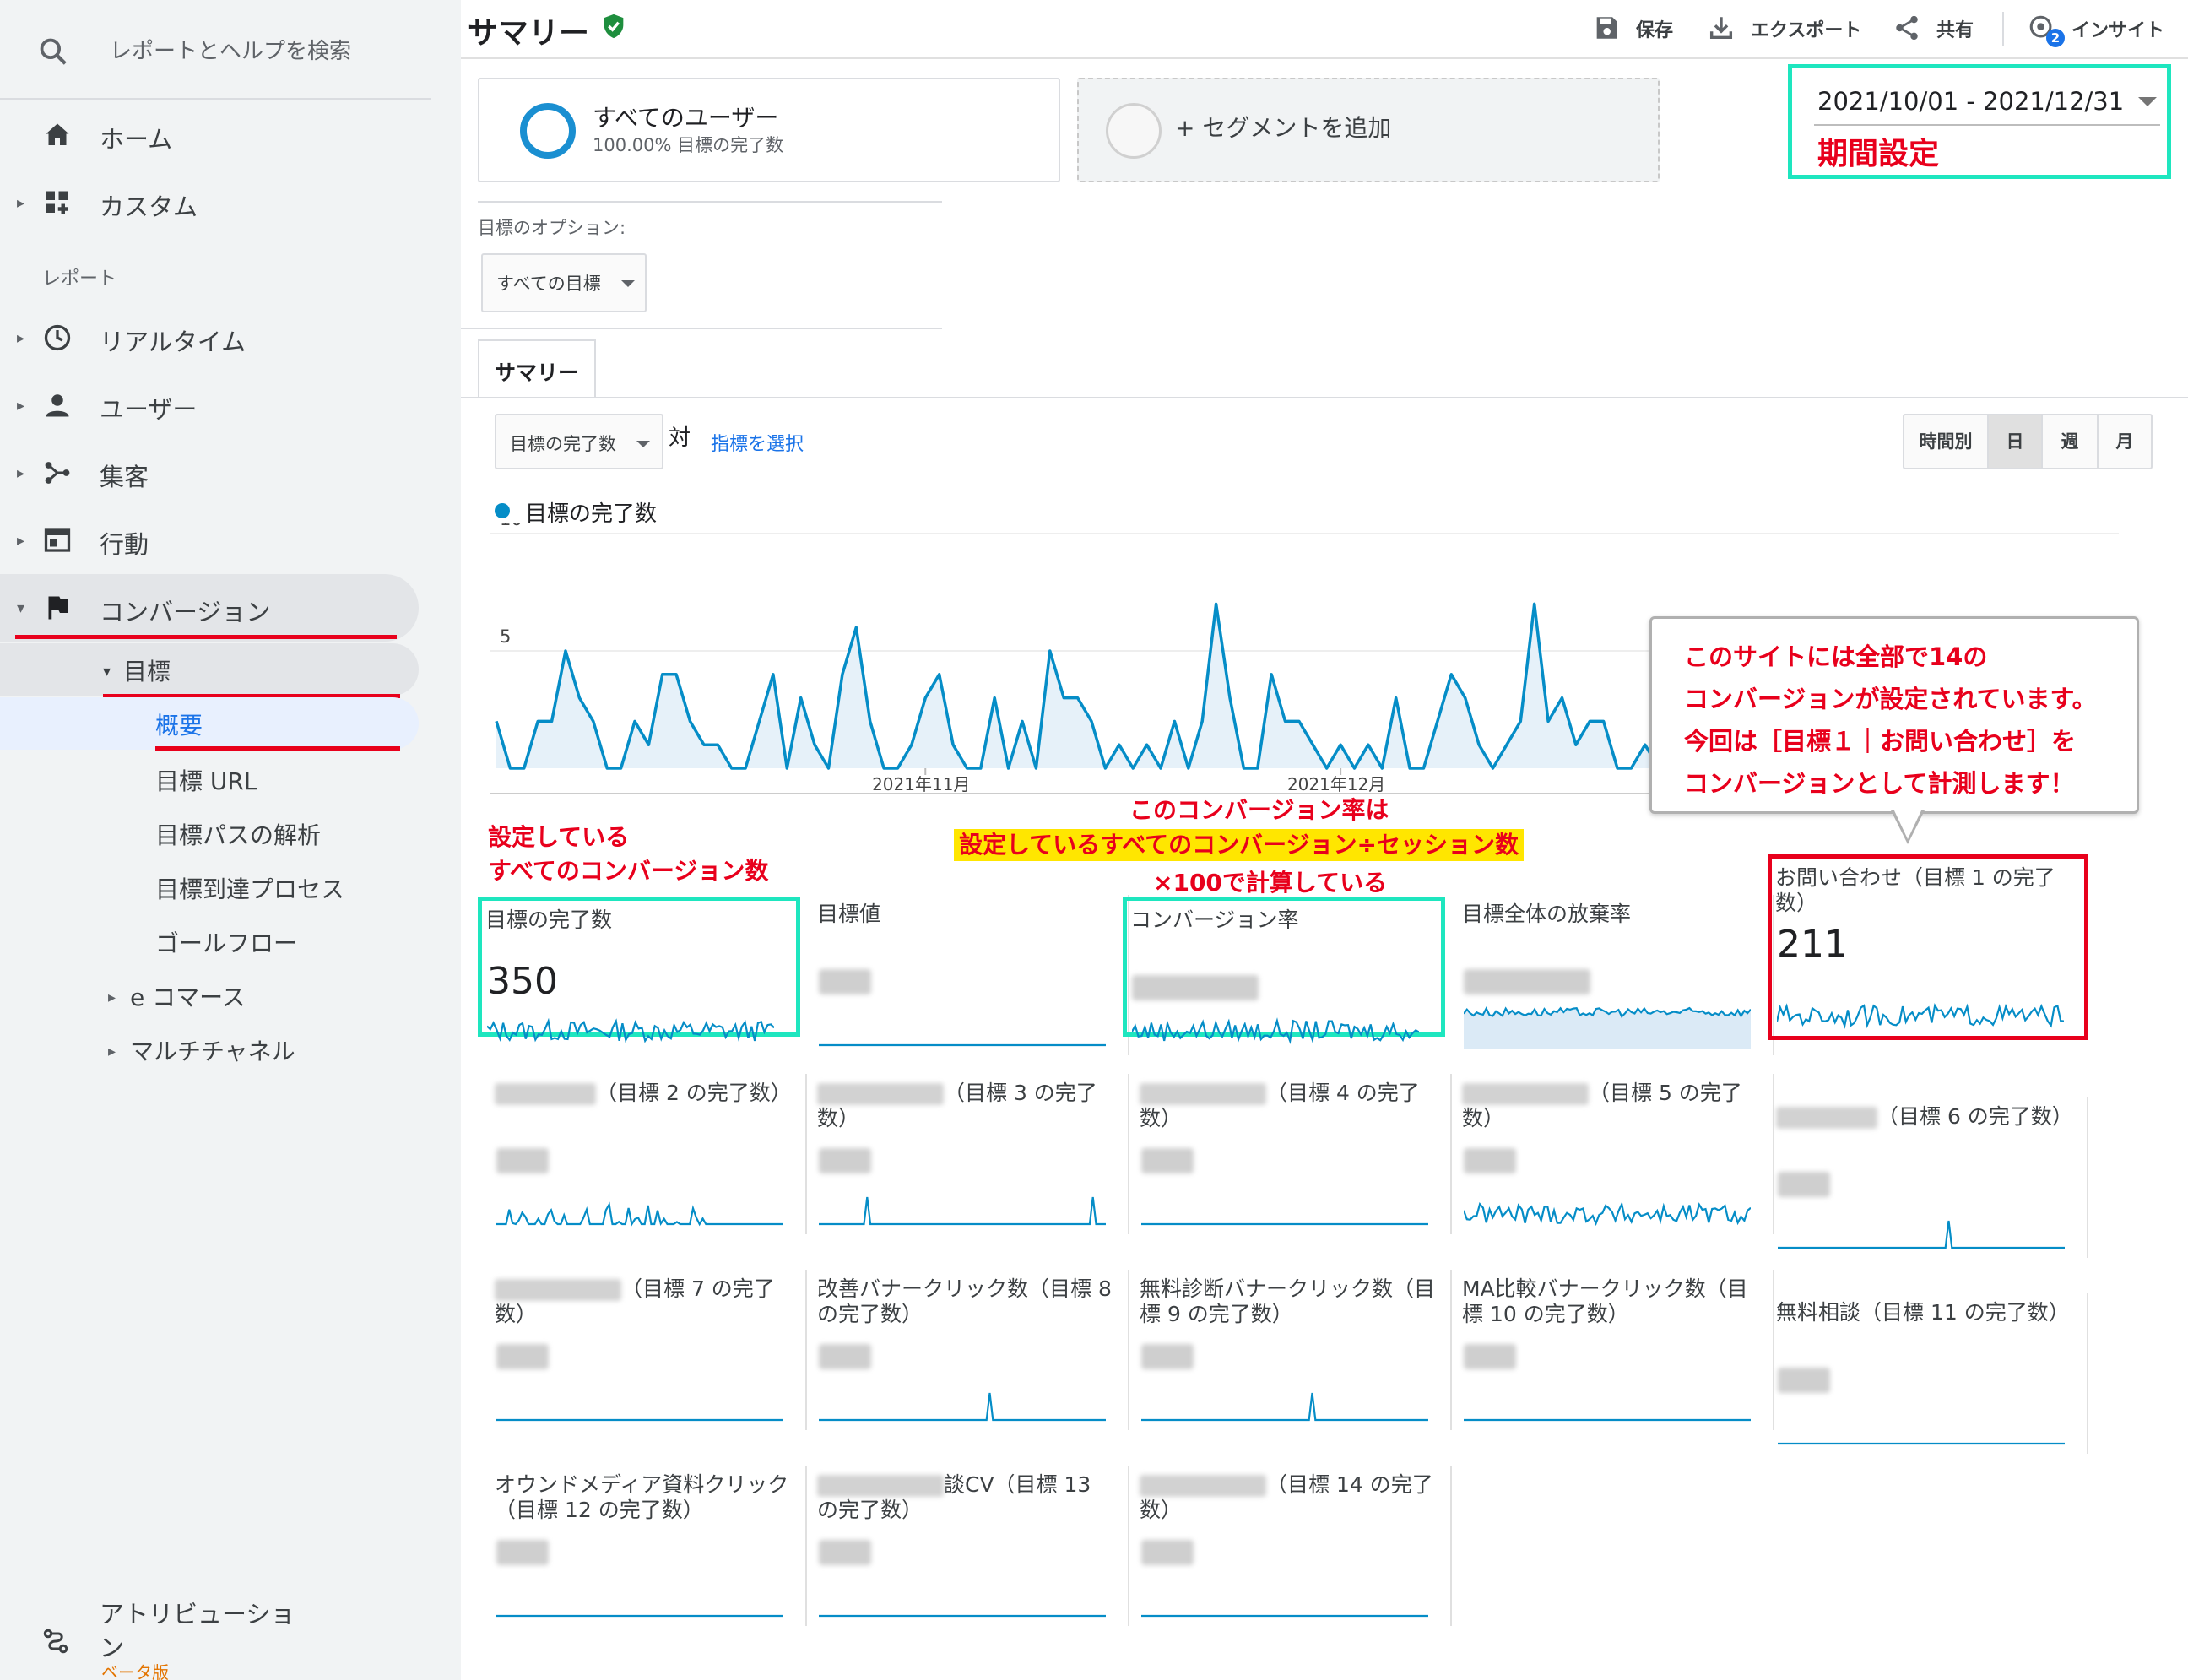 This screenshot has width=2188, height=1680. What do you see at coordinates (1721, 28) in the screenshot?
I see `download-icon` at bounding box center [1721, 28].